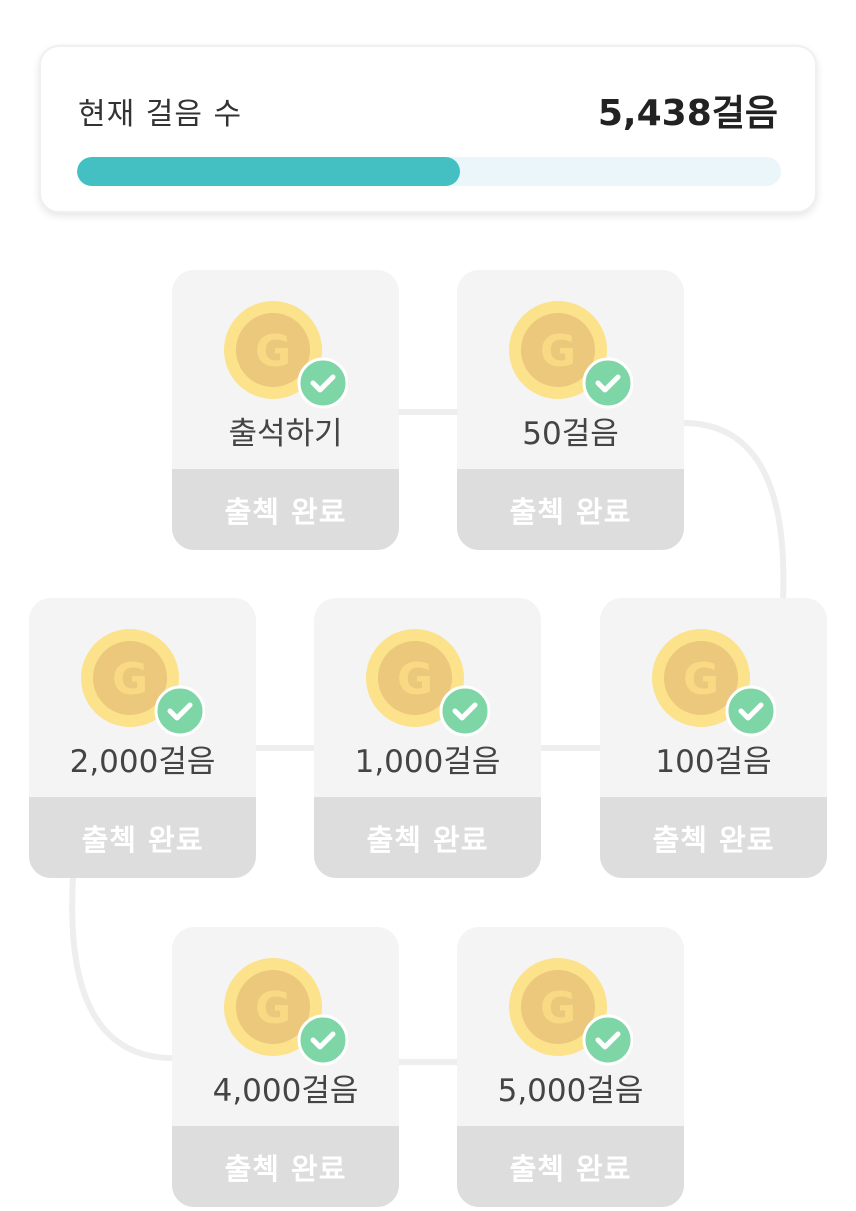  What do you see at coordinates (285, 1067) in the screenshot?
I see `reward-card-4000-steps: G 4,000걸음 출첵 완료` at bounding box center [285, 1067].